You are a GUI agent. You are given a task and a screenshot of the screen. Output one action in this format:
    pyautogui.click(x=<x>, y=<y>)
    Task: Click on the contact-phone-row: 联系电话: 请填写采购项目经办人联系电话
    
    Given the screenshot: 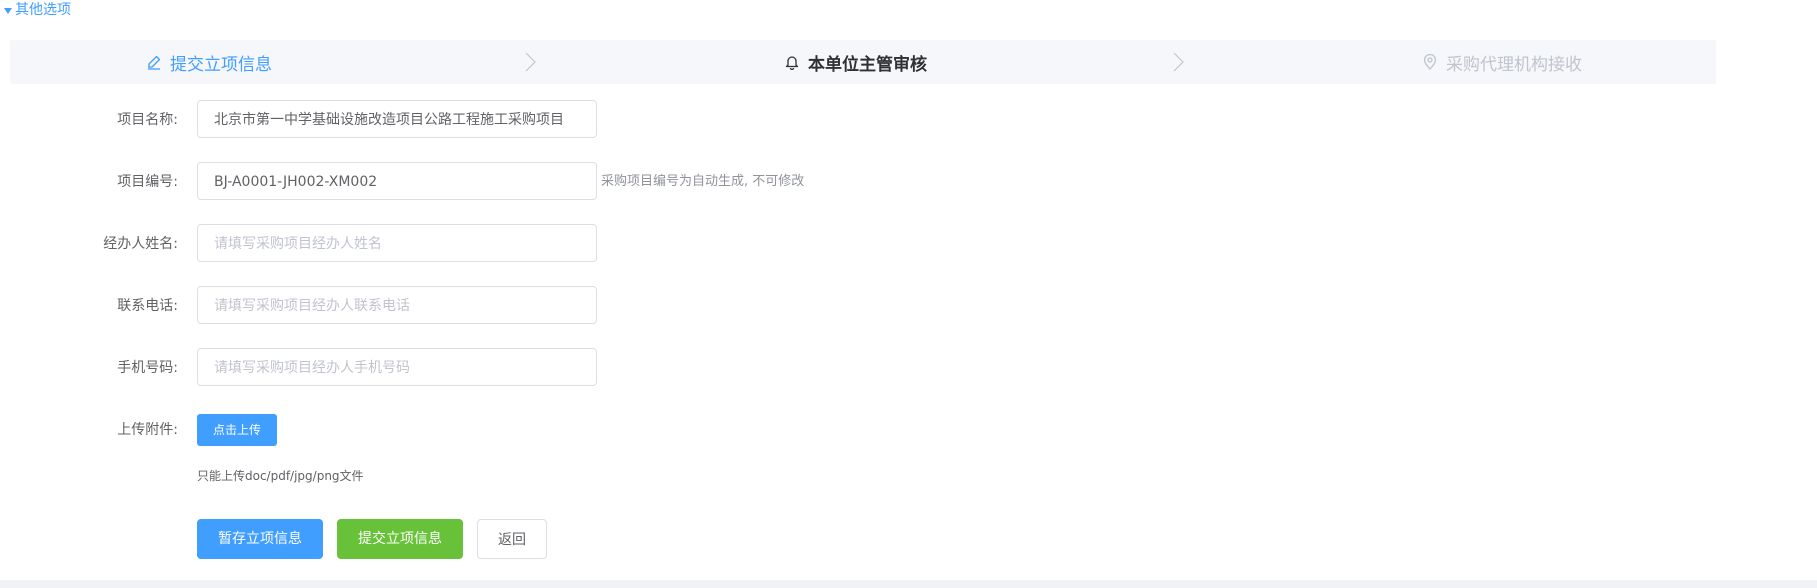 What is the action you would take?
    pyautogui.click(x=350, y=306)
    